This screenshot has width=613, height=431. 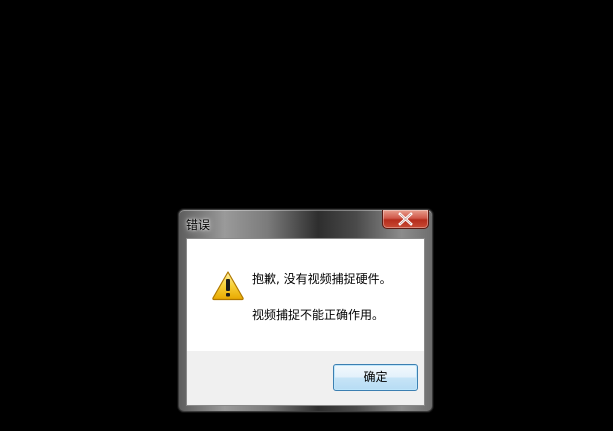 I want to click on warning-icon, so click(x=228, y=286).